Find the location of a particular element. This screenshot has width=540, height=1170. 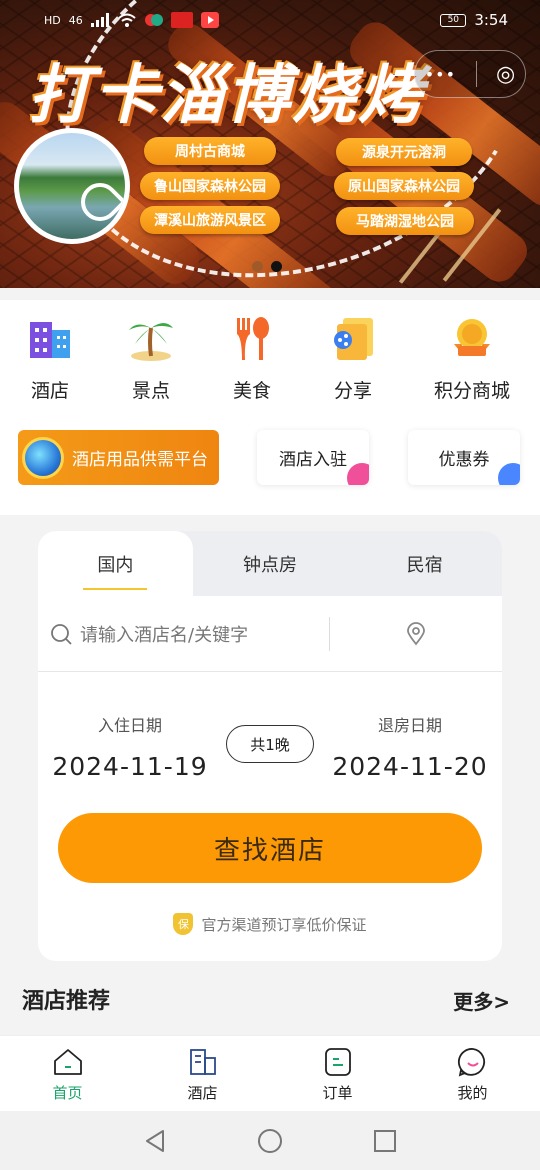

hotel-join-button: 酒店入驻 is located at coordinates (313, 457).